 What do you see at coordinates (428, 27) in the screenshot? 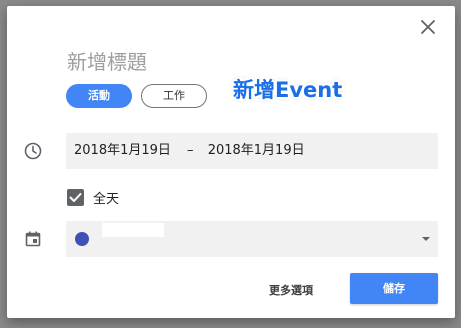
I see `close-icon` at bounding box center [428, 27].